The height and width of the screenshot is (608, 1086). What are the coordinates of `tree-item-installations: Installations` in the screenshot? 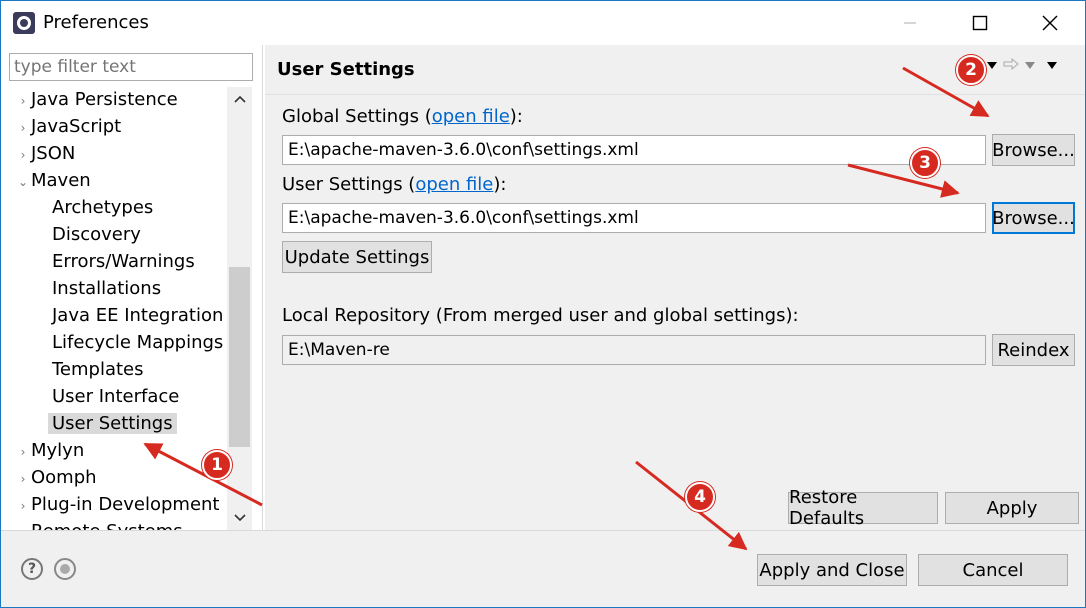 It's located at (106, 289).